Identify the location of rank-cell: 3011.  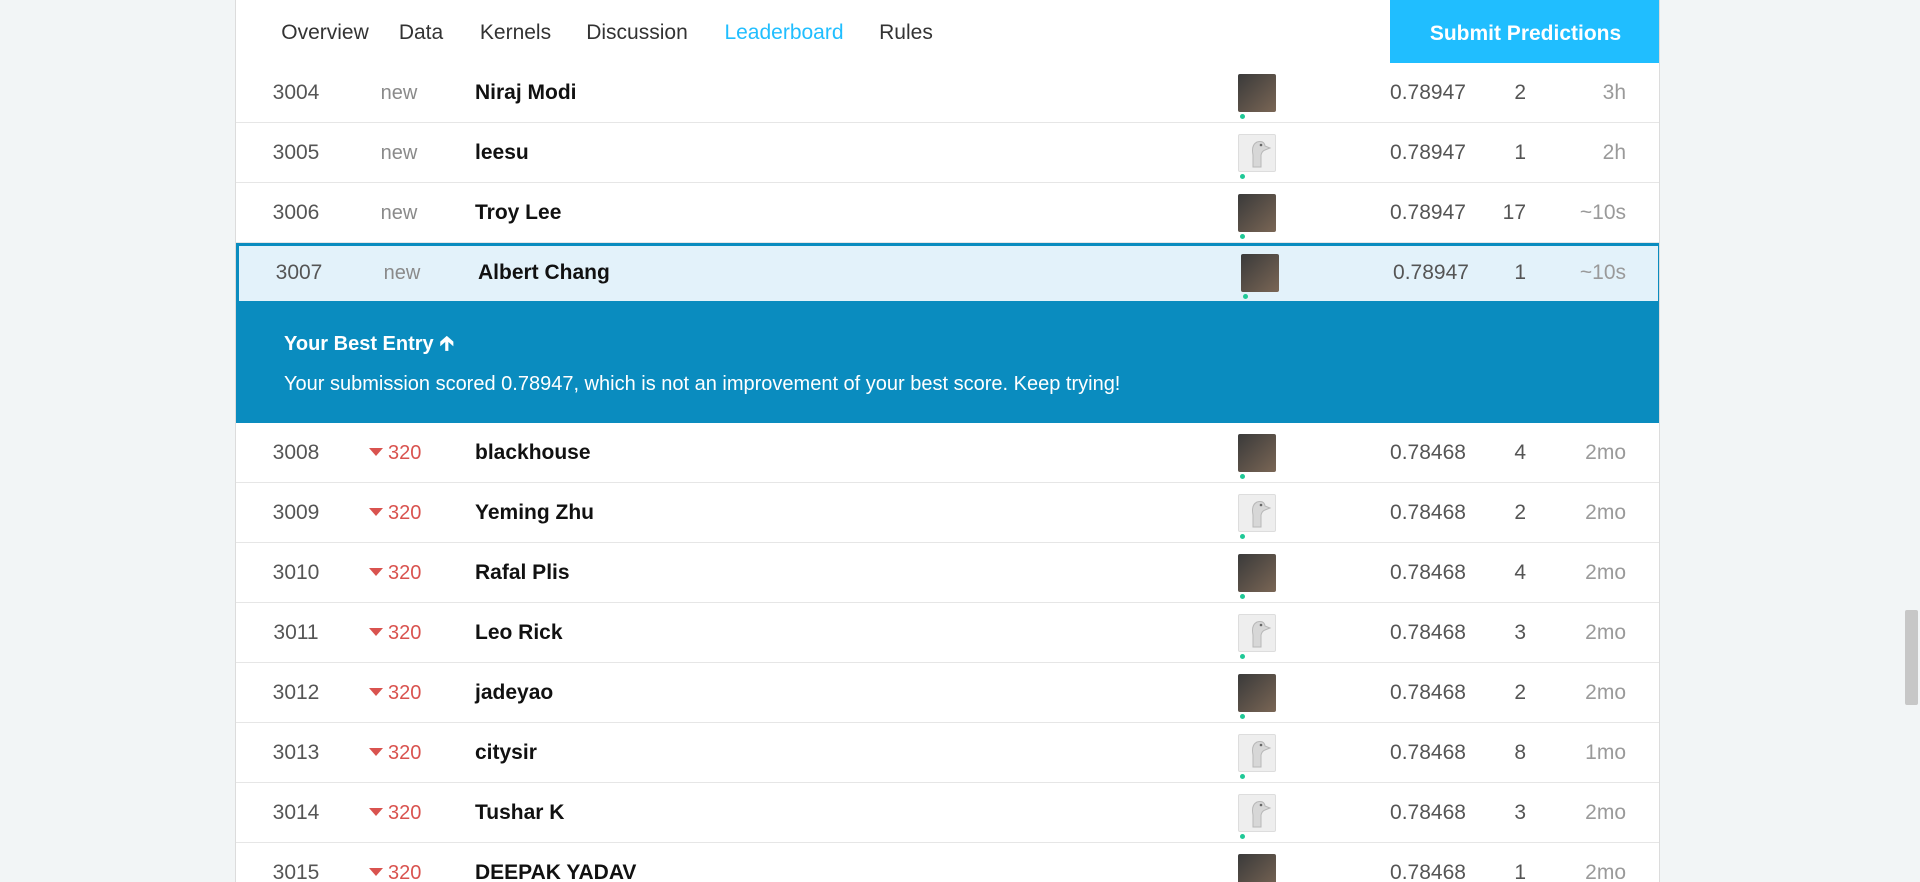
(296, 632).